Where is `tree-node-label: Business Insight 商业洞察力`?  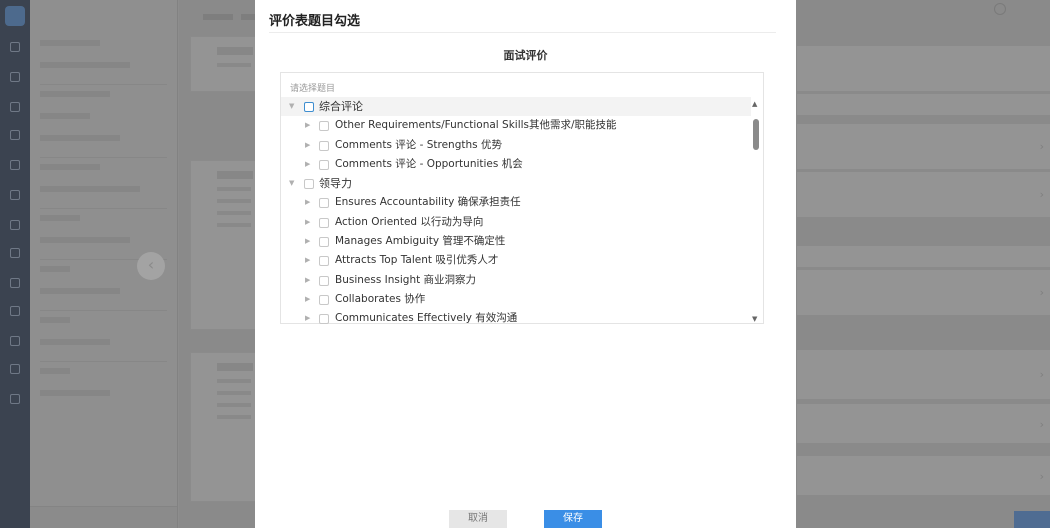
tree-node-label: Business Insight 商业洞察力 is located at coordinates (406, 279).